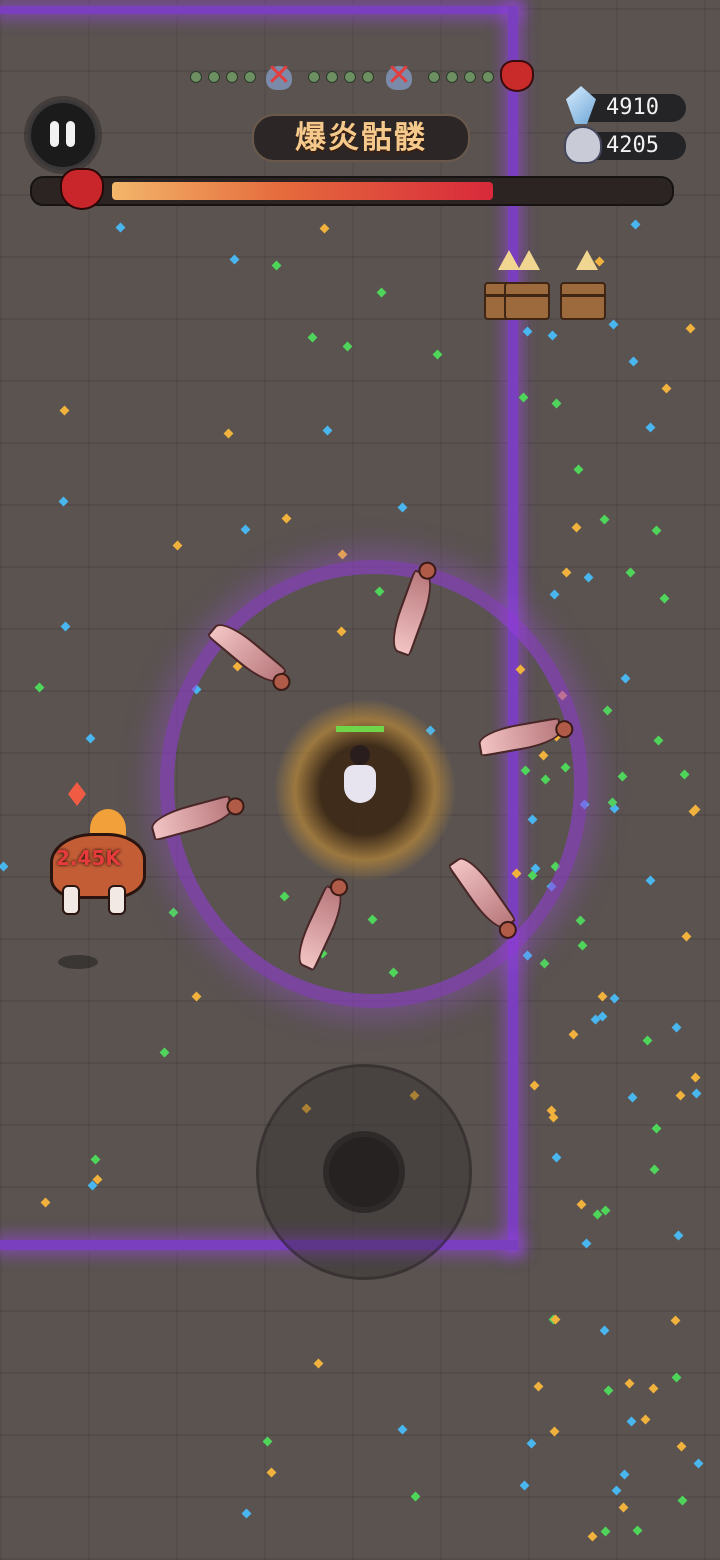  What do you see at coordinates (360, 775) in the screenshot?
I see `player-character` at bounding box center [360, 775].